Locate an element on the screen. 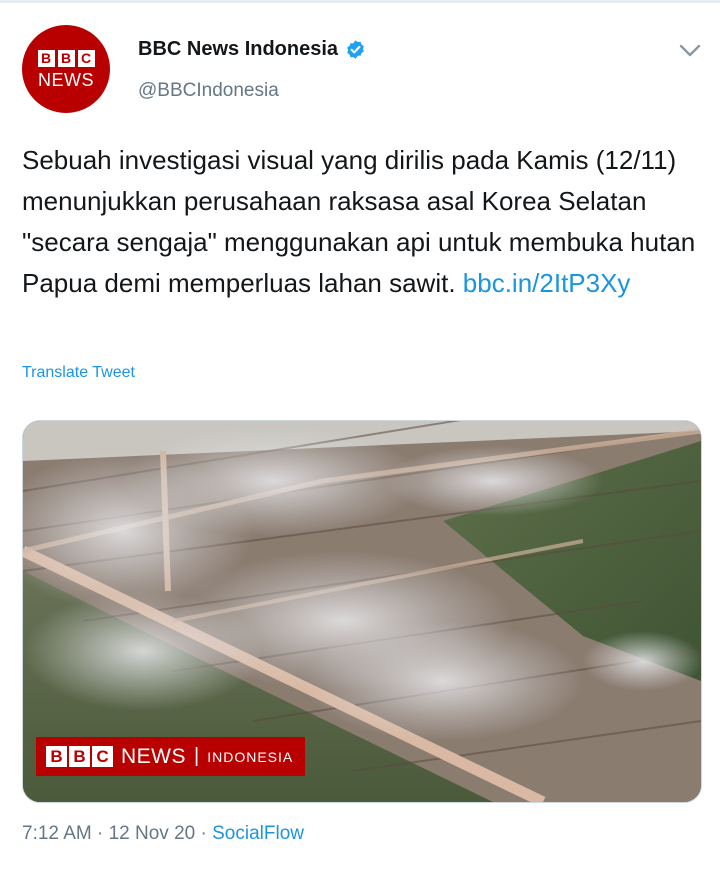 The image size is (720, 874). overlay-news-text: NEWS is located at coordinates (153, 756).